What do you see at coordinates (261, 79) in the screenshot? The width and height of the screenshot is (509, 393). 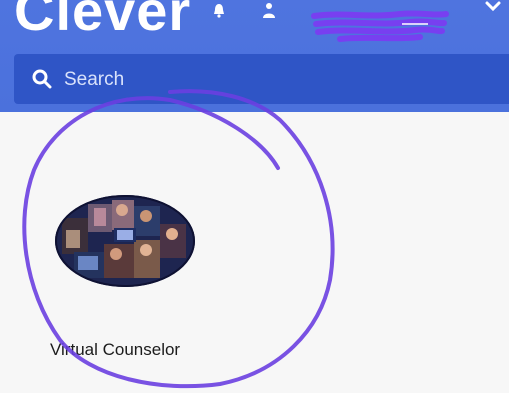 I see `search-input: Search` at bounding box center [261, 79].